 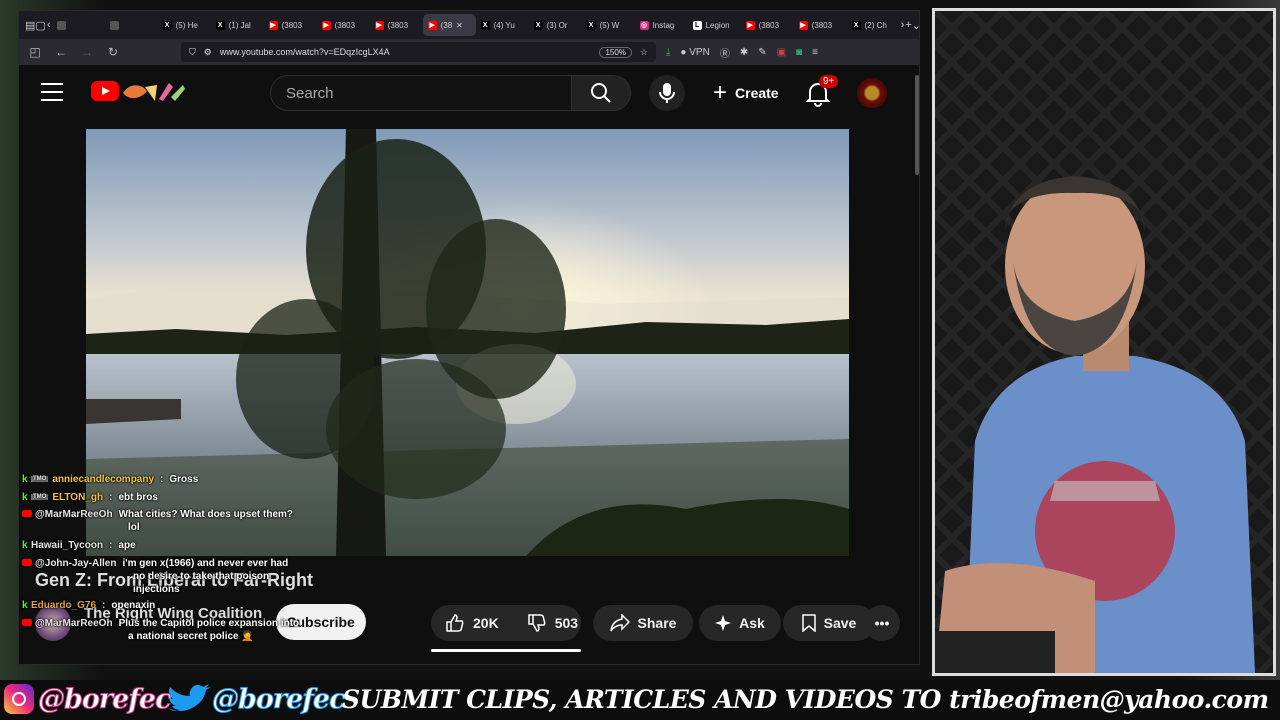 I want to click on l-favicon-icon: L, so click(x=697, y=25).